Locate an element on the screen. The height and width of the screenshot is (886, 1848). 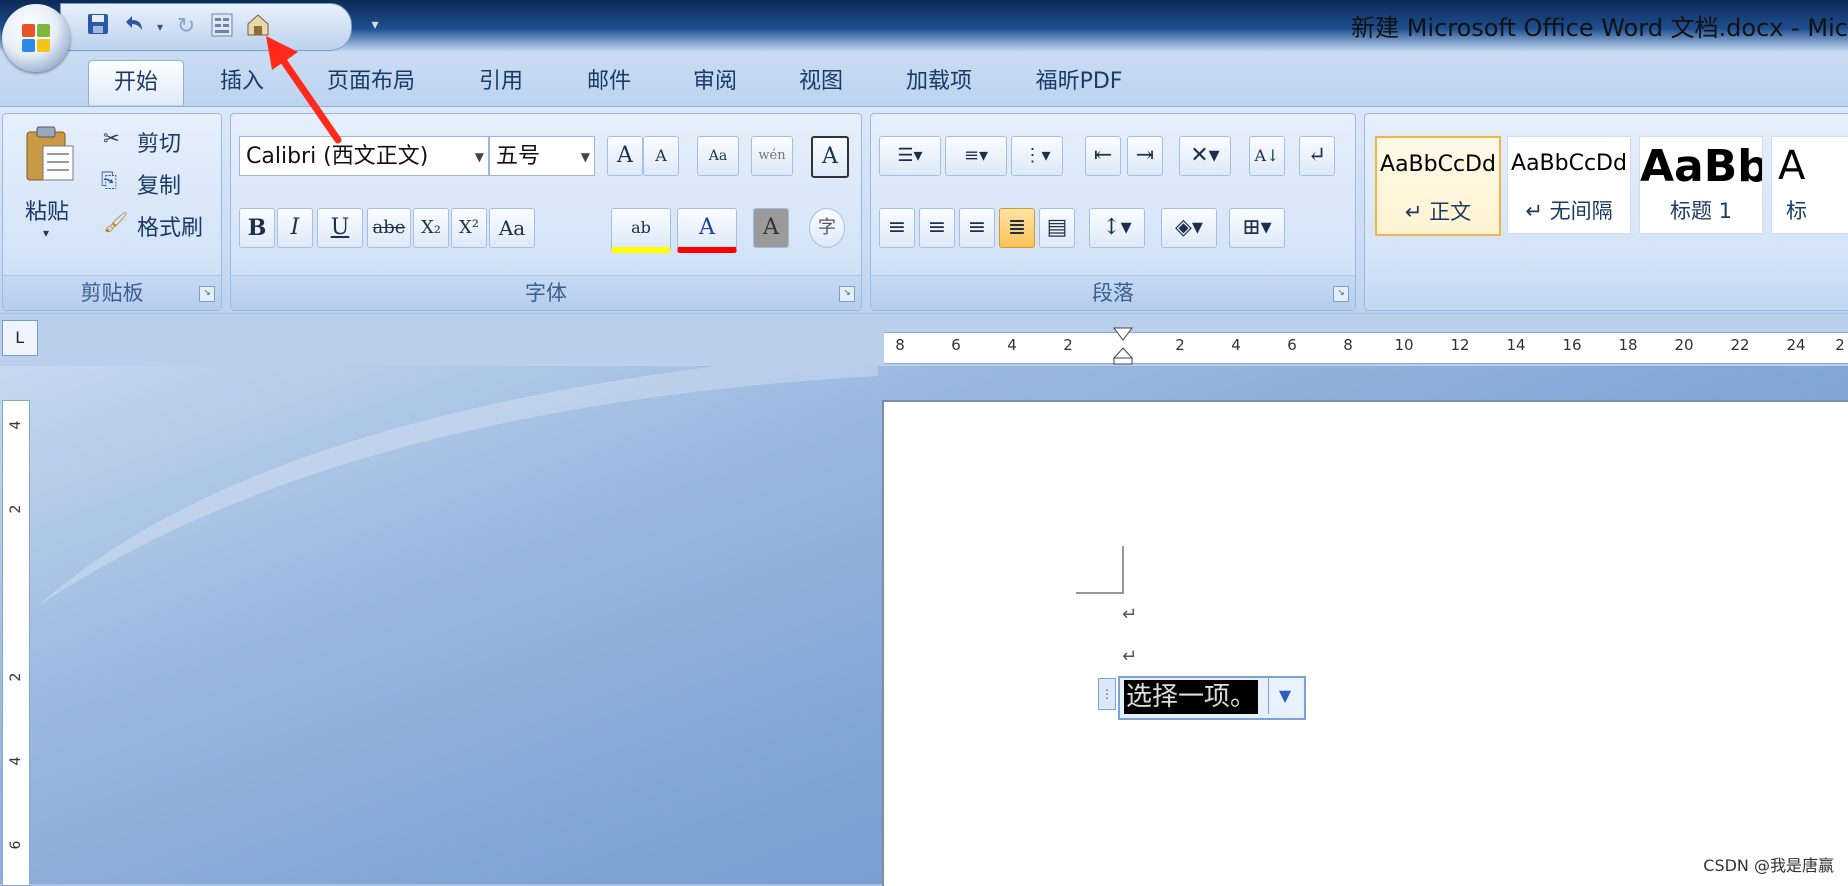
enclose-char-button: 字 is located at coordinates (827, 228).